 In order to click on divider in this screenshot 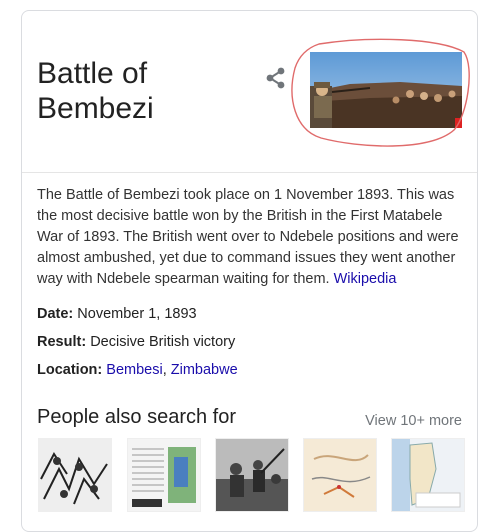, I will do `click(249, 172)`.